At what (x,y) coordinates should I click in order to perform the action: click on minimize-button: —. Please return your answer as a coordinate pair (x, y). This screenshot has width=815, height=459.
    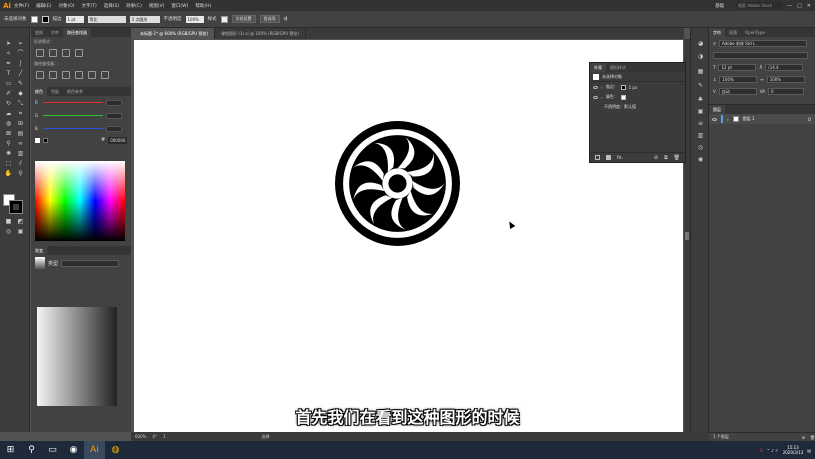
    Looking at the image, I should click on (789, 6).